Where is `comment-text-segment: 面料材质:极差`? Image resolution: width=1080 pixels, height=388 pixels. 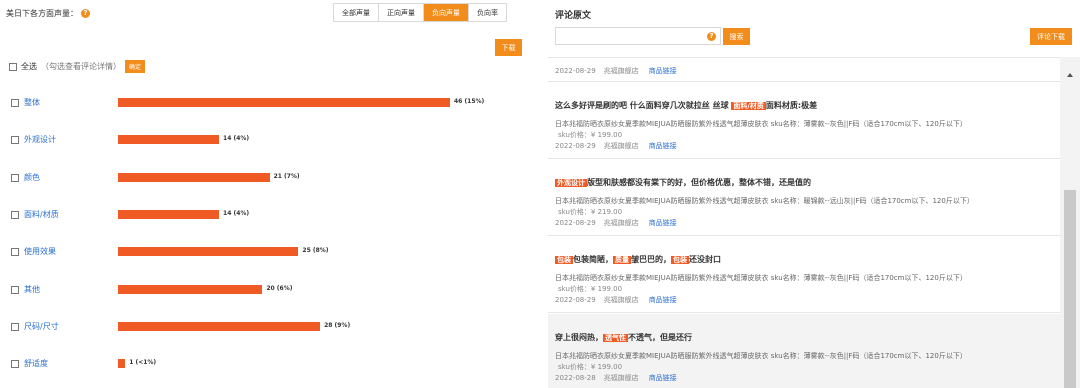 comment-text-segment: 面料材质:极差 is located at coordinates (791, 105).